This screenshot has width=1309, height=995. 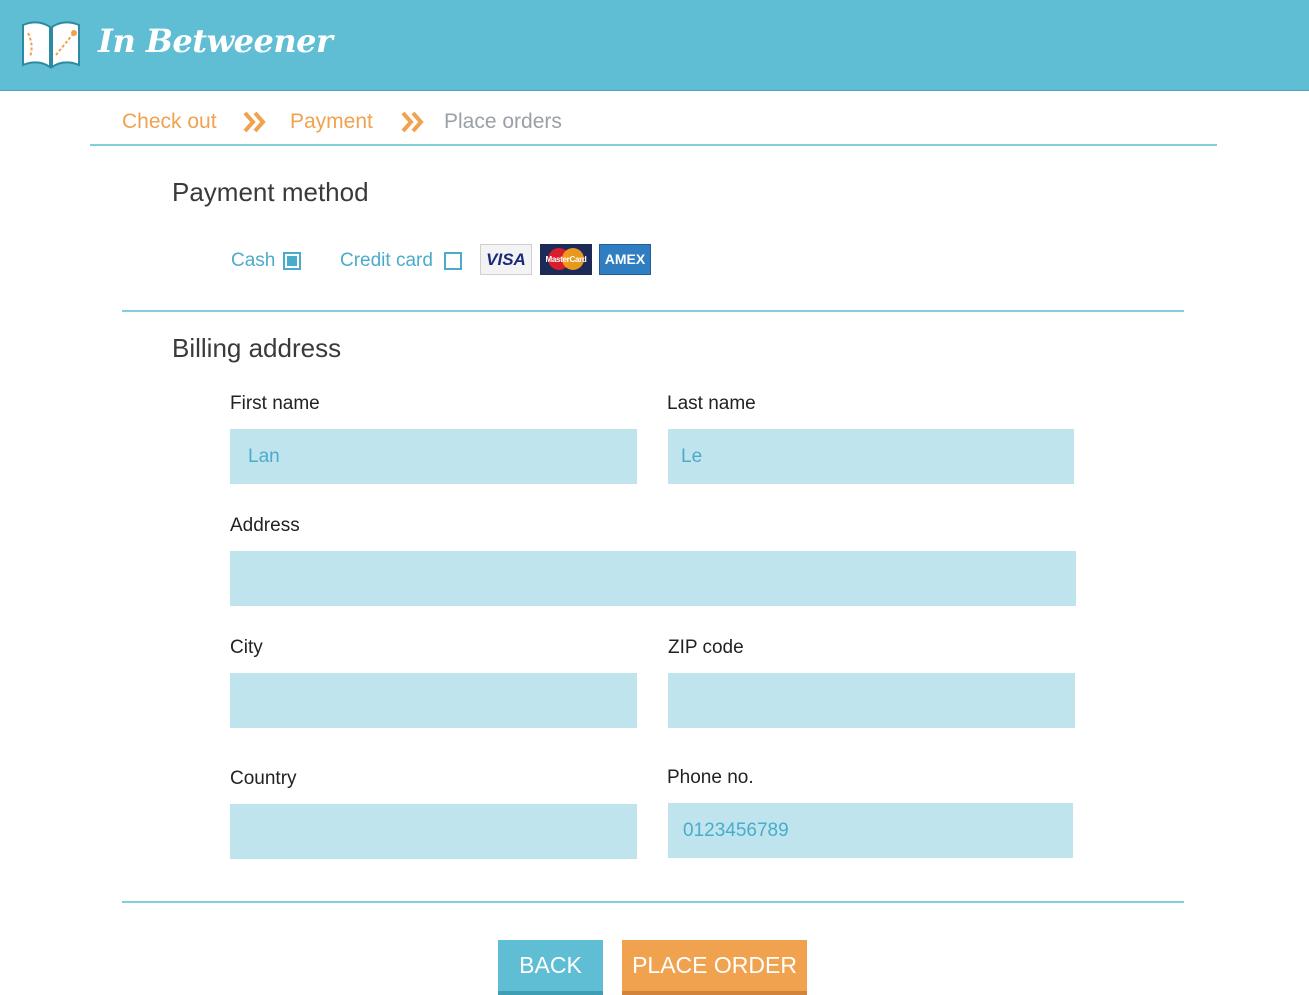 I want to click on payment-method-title: Payment method, so click(x=270, y=192).